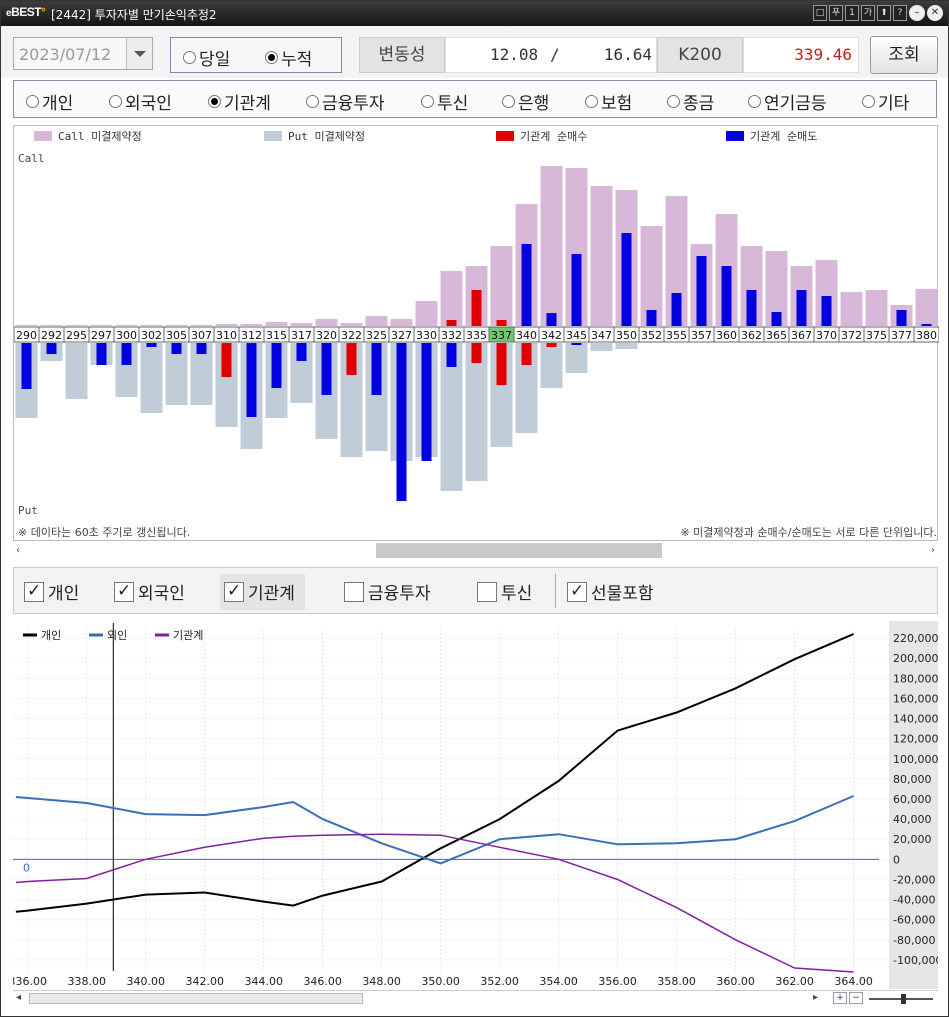 The height and width of the screenshot is (1017, 949). I want to click on strike-label: 347, so click(601, 335).